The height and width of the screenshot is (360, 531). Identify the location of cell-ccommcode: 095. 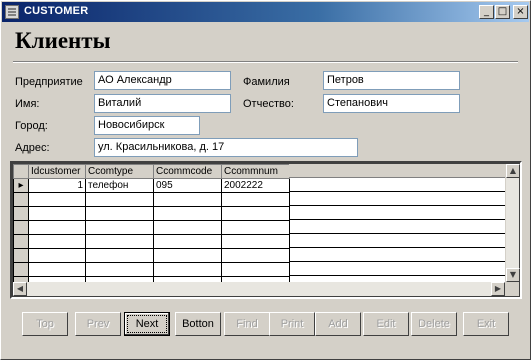
(187, 185).